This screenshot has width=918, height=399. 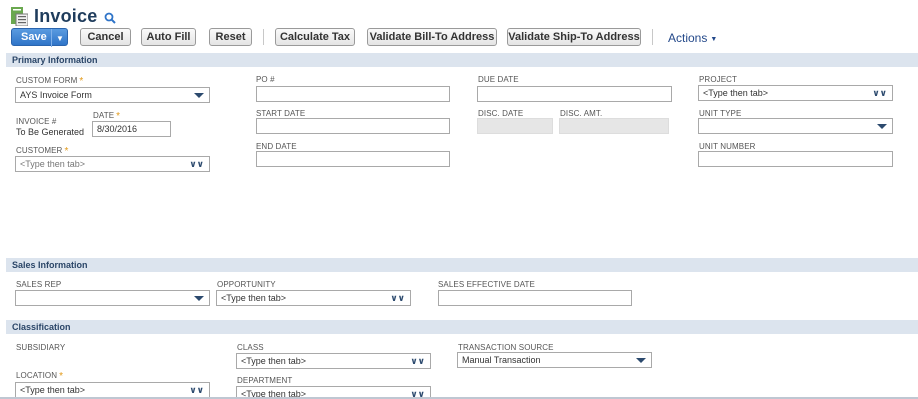 I want to click on project-value: <Type then tab>, so click(x=736, y=93).